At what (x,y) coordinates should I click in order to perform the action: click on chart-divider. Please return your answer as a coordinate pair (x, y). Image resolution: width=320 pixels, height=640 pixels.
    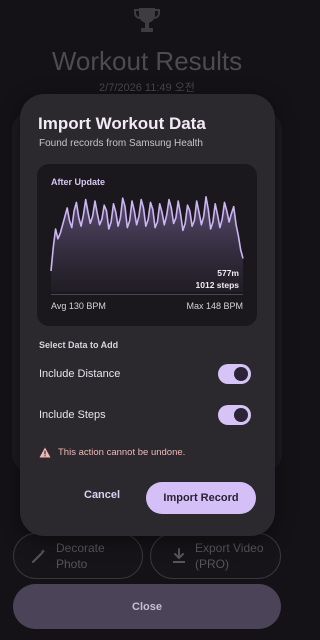
    Looking at the image, I should click on (147, 294).